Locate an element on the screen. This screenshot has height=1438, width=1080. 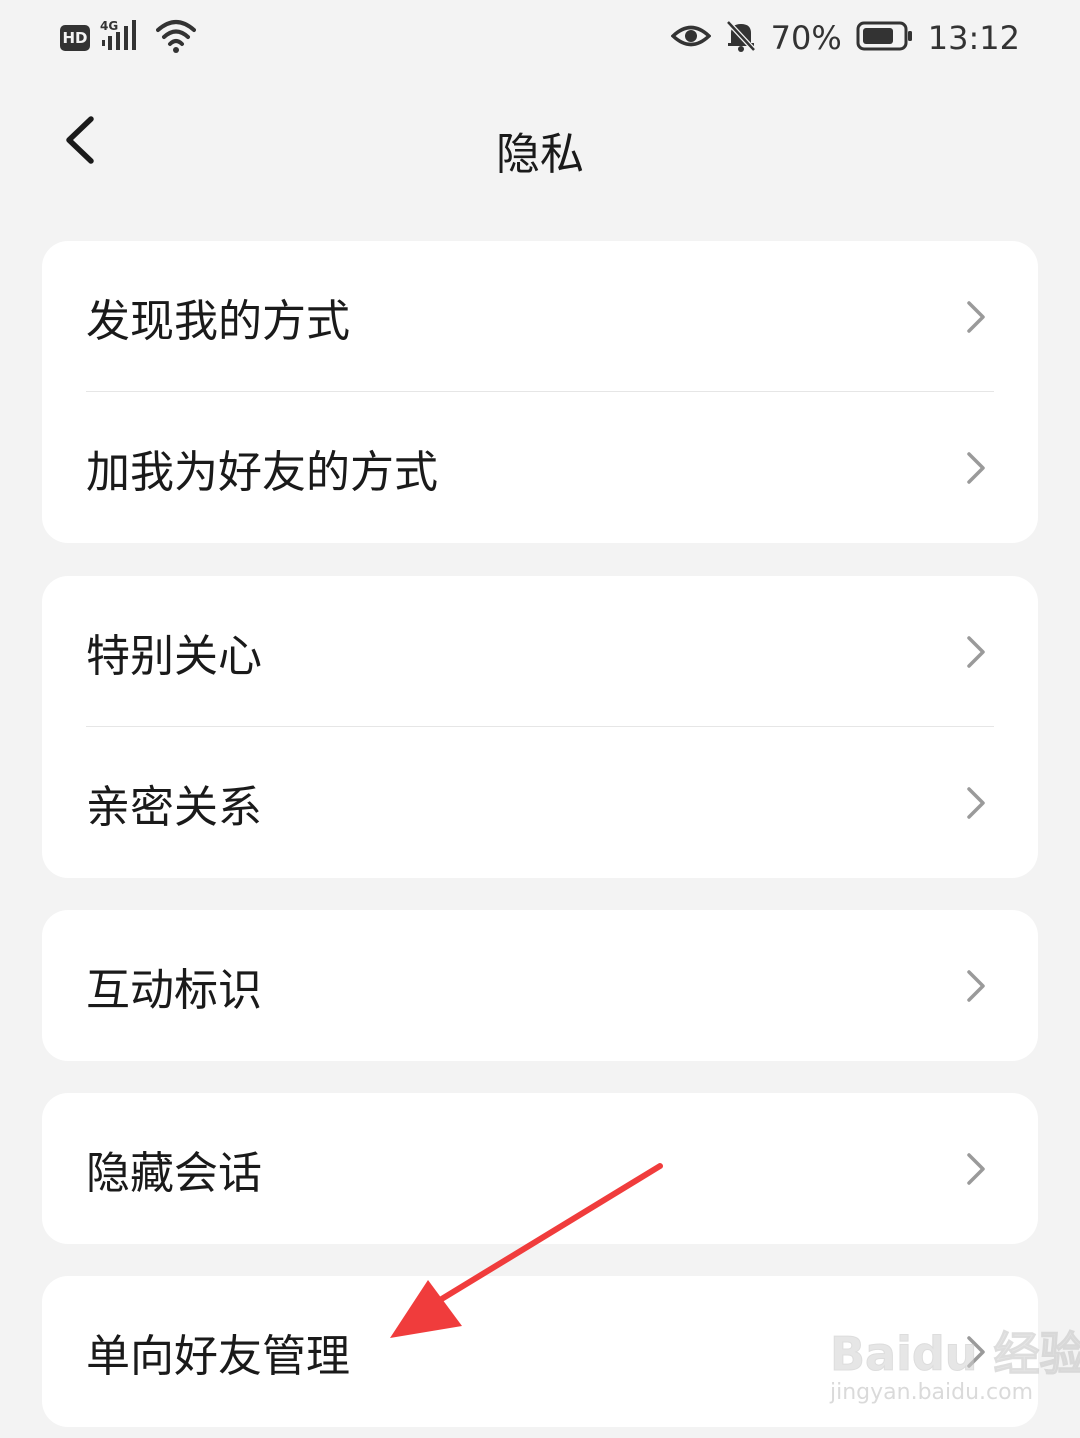
settings-group-one-way-friends: 单向好友管理 is located at coordinates (540, 1351).